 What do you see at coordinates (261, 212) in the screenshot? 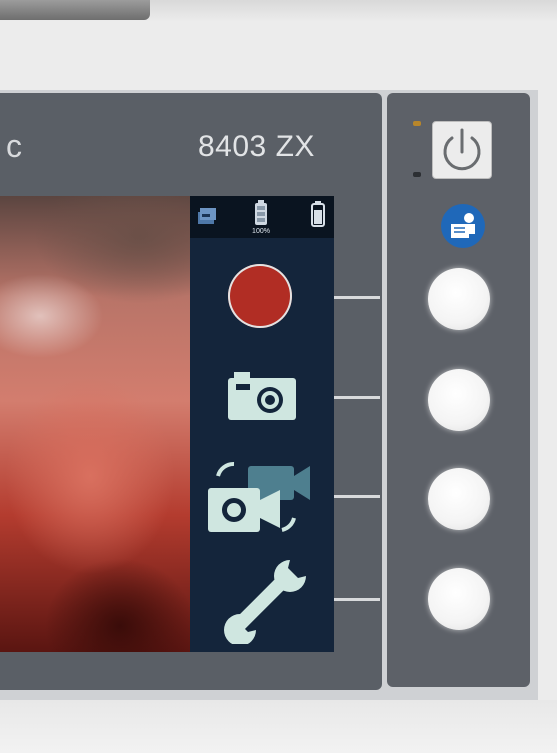
I see `battery-indicator-icon` at bounding box center [261, 212].